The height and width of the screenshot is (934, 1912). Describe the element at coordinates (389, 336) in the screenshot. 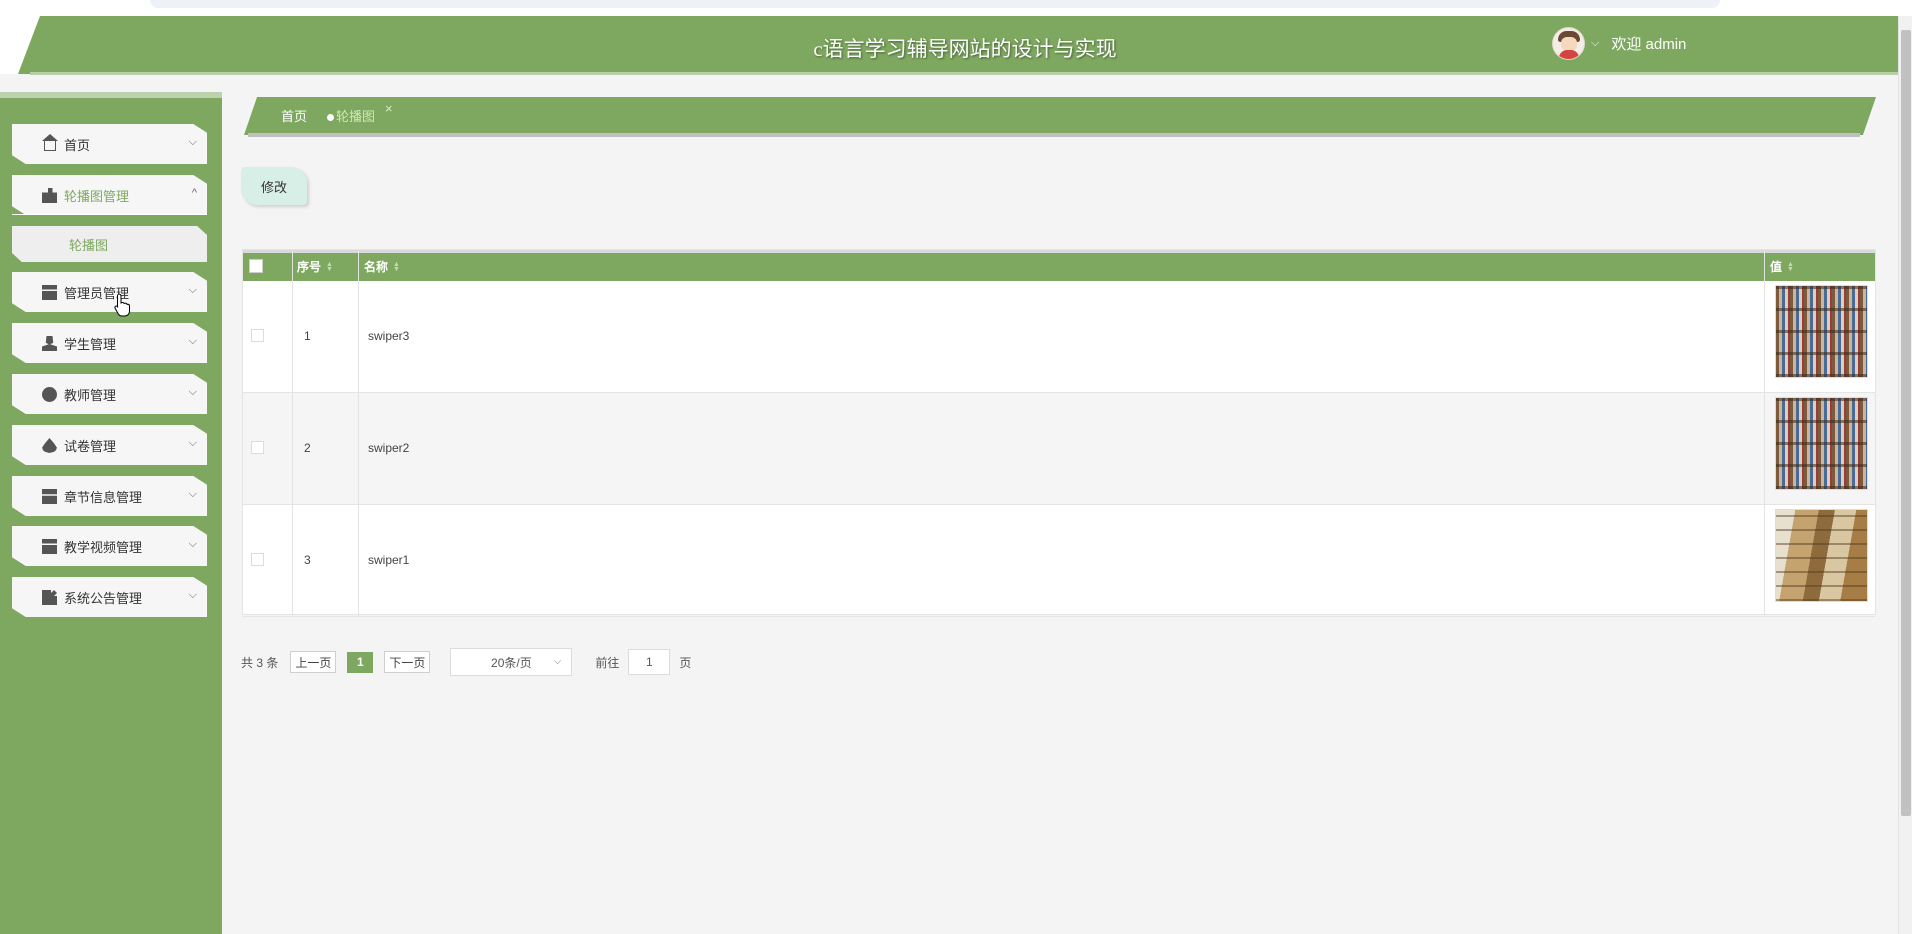

I see `row-name: swiper3` at that location.